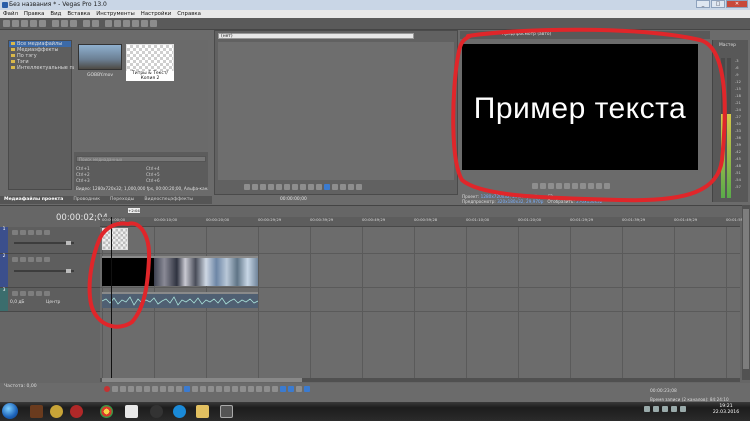 The width and height of the screenshot is (750, 421). What do you see at coordinates (115, 239) in the screenshot?
I see `text-clip` at bounding box center [115, 239].